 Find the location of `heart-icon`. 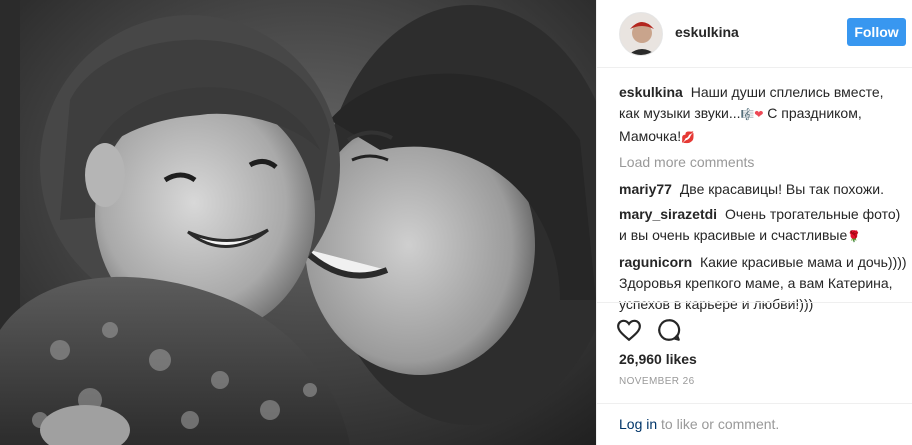

heart-icon is located at coordinates (629, 330).